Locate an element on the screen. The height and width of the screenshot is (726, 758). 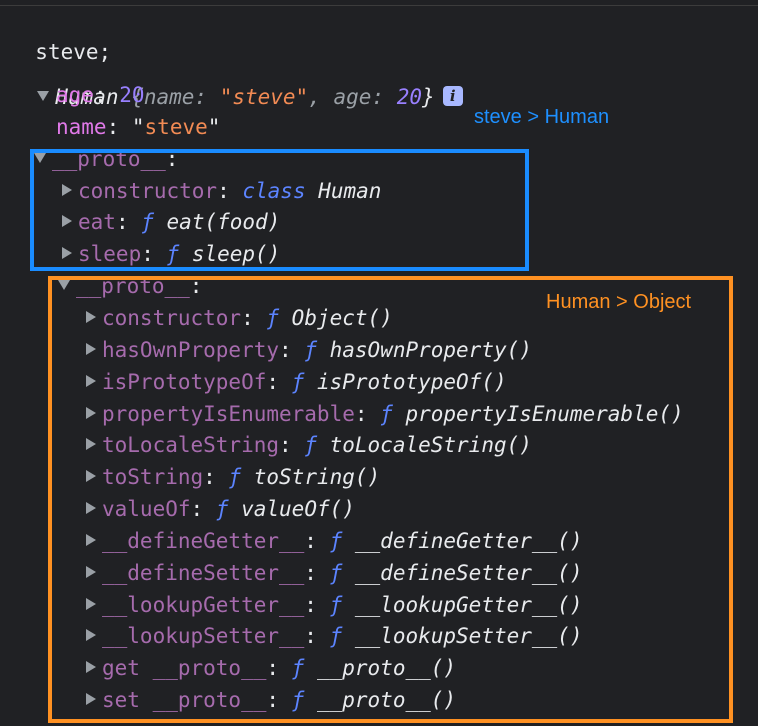
preview-key-age: age is located at coordinates (352, 97).